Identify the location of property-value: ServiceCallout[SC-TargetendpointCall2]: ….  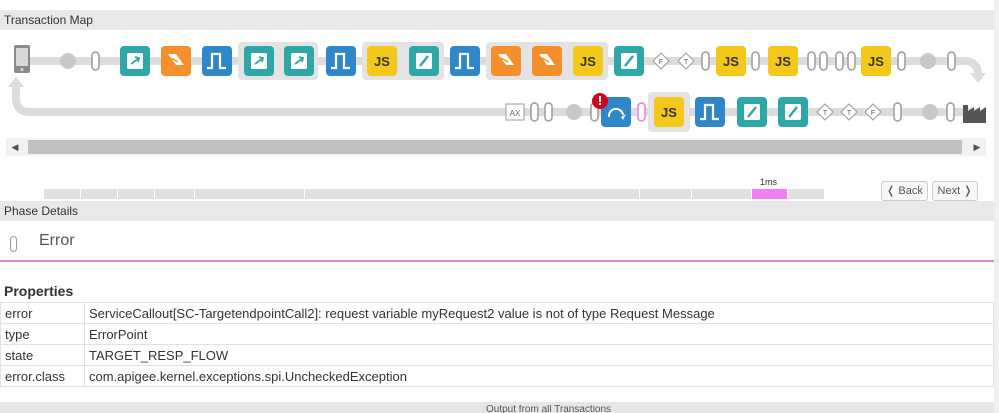
(539, 313).